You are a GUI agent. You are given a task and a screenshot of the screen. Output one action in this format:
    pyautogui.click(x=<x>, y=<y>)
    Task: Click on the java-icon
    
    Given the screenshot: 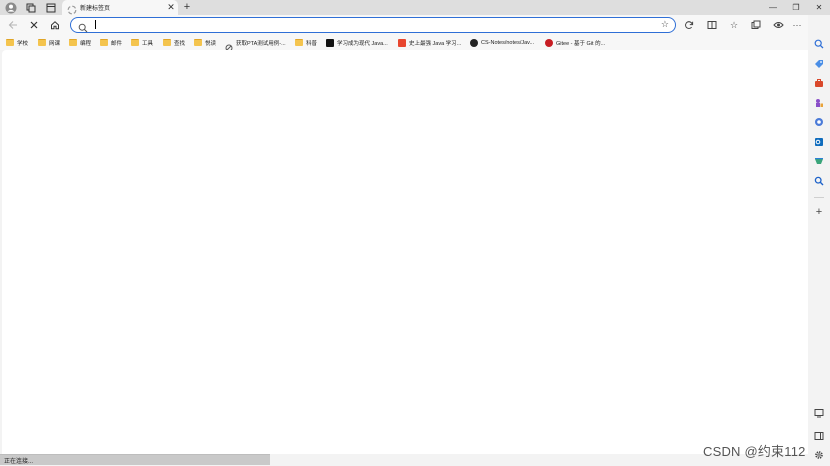 What is the action you would take?
    pyautogui.click(x=330, y=42)
    